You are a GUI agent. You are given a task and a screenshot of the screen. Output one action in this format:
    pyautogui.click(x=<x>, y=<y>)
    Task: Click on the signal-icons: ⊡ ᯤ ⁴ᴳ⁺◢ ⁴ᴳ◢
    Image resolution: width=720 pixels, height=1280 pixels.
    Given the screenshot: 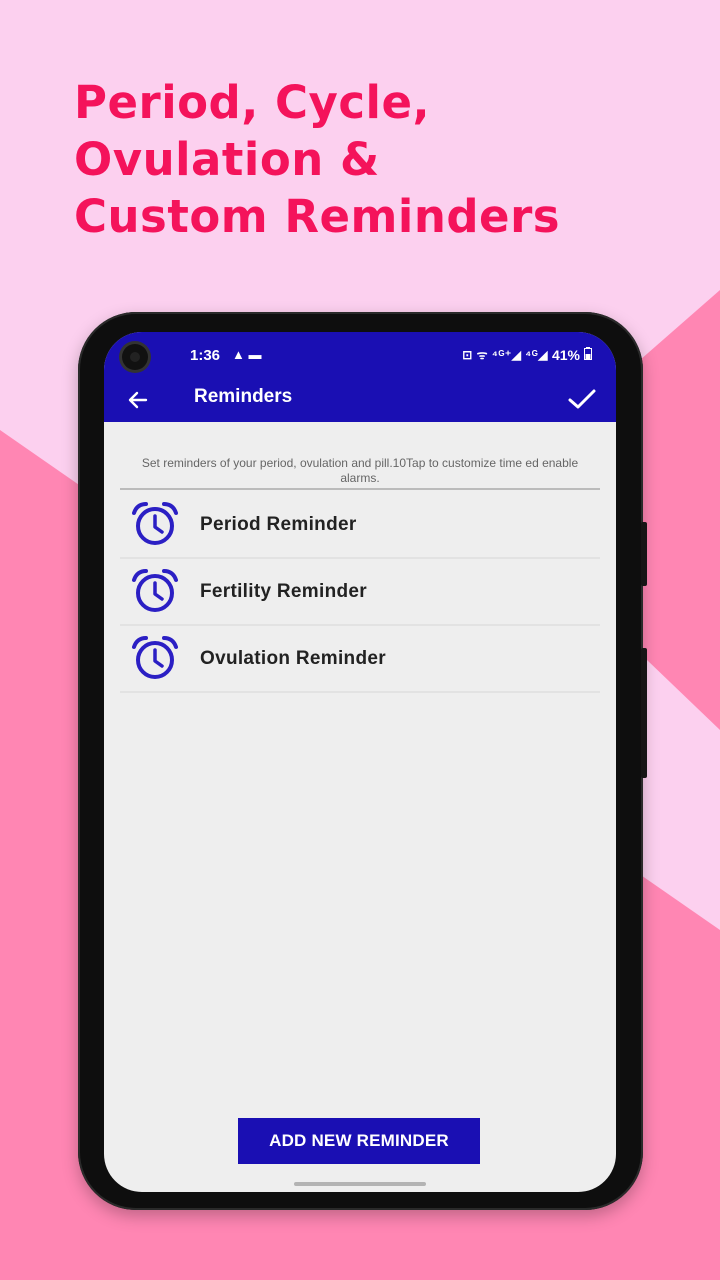 What is the action you would take?
    pyautogui.click(x=505, y=355)
    